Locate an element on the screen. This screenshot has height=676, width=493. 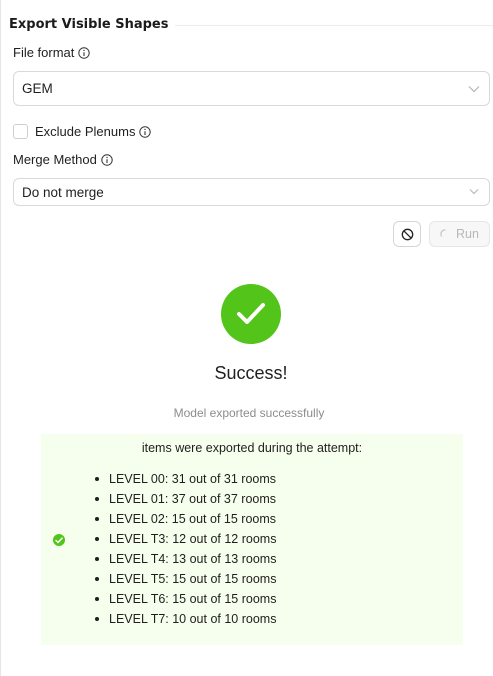
merge-method-select: Do not merge is located at coordinates (251, 192).